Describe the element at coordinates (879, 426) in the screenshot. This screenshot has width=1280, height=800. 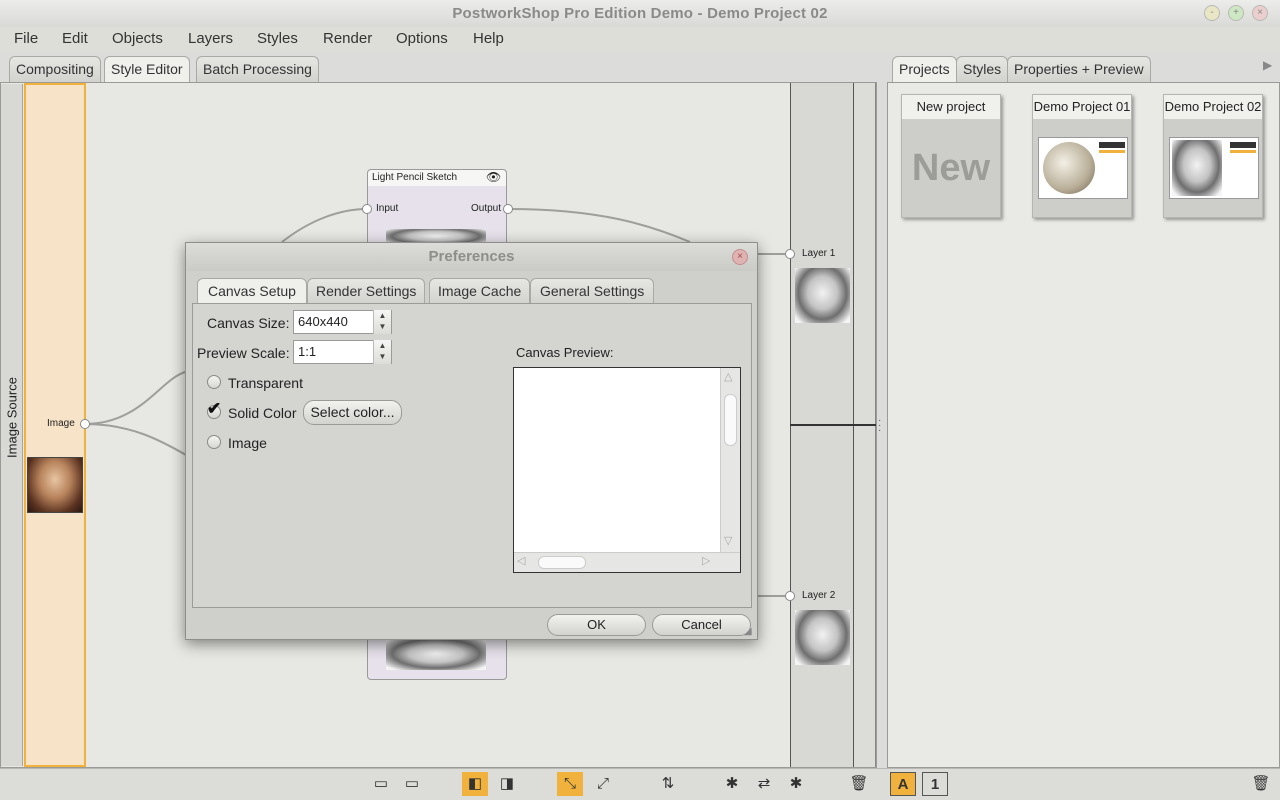
I see `splitter-handle: · · ·` at that location.